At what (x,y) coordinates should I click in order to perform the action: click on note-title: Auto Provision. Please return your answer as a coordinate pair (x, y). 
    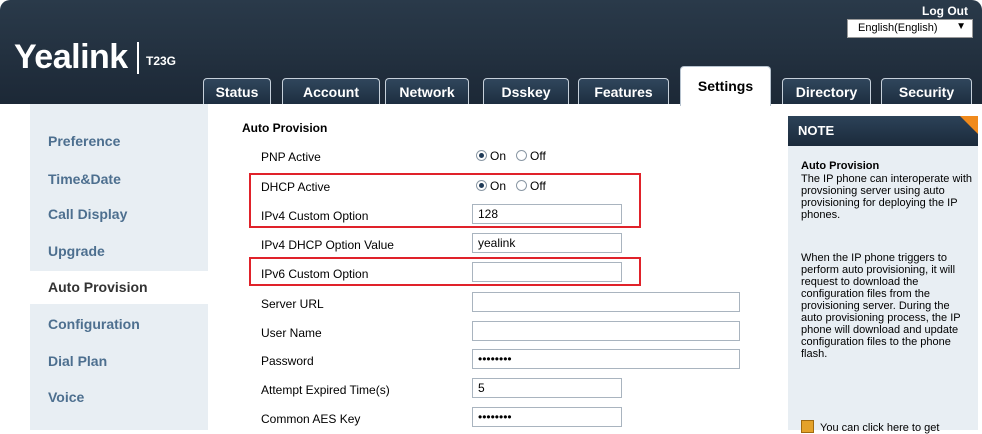
    Looking at the image, I should click on (840, 166).